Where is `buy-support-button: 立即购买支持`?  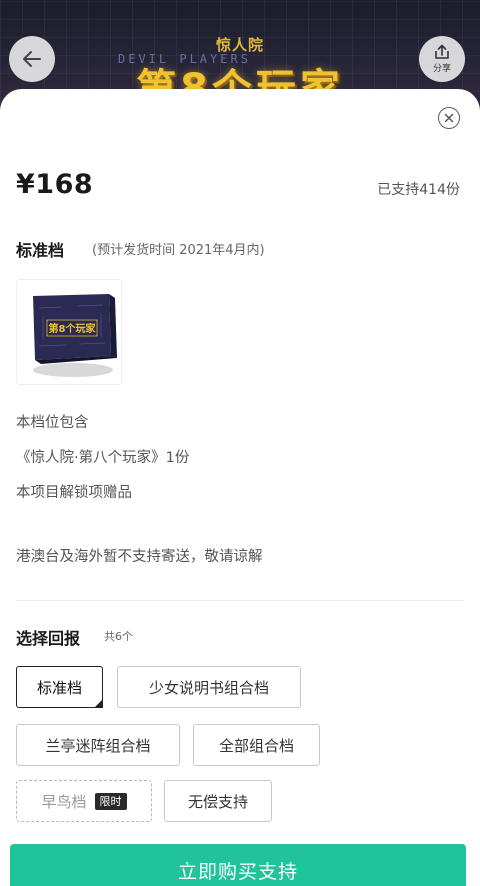
buy-support-button: 立即购买支持 is located at coordinates (238, 865).